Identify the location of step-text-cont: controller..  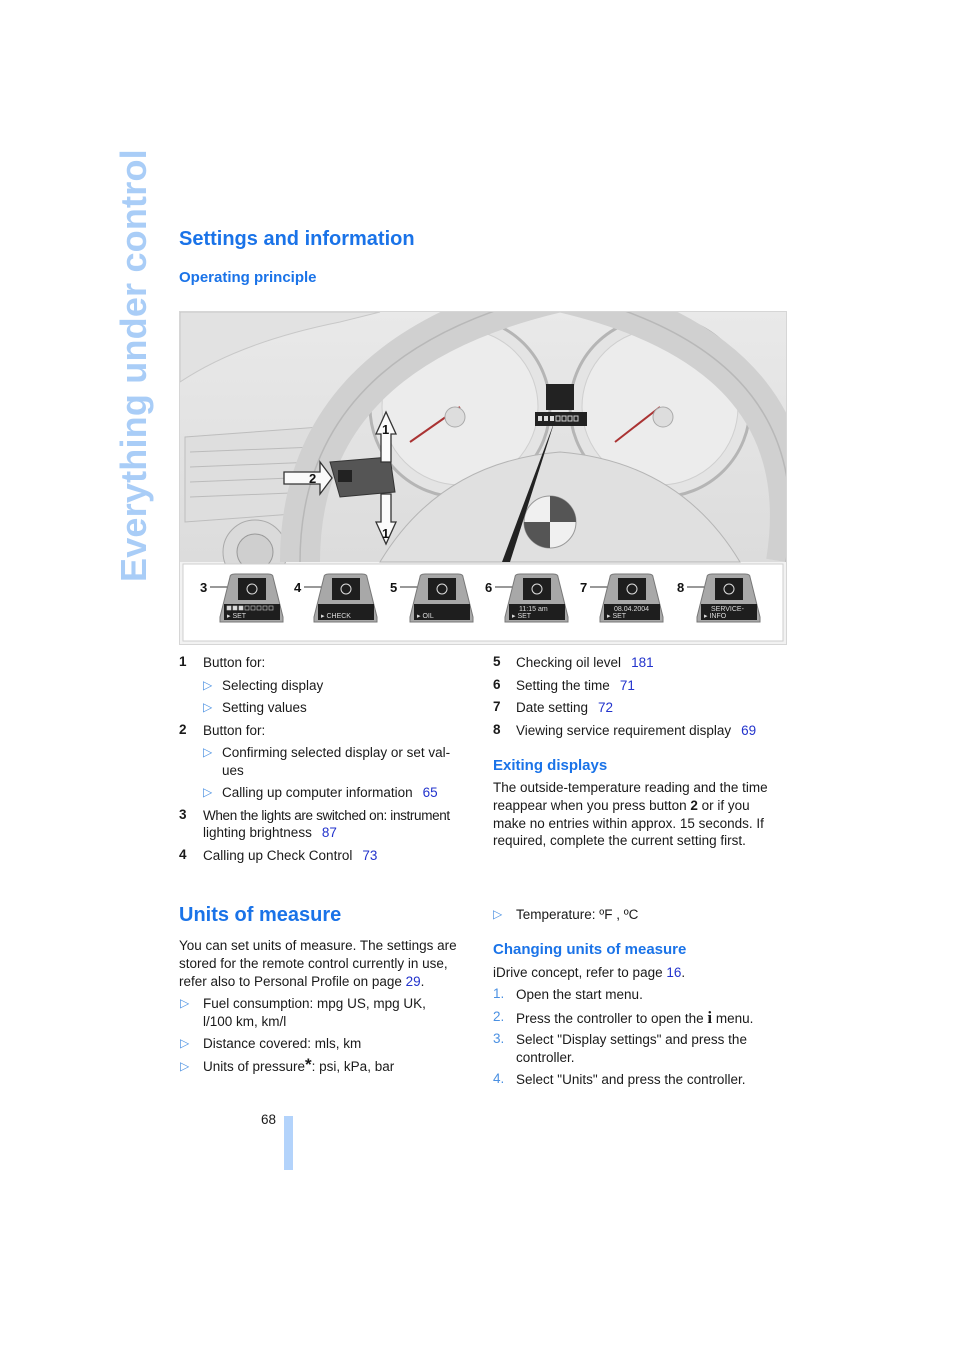
(545, 1057).